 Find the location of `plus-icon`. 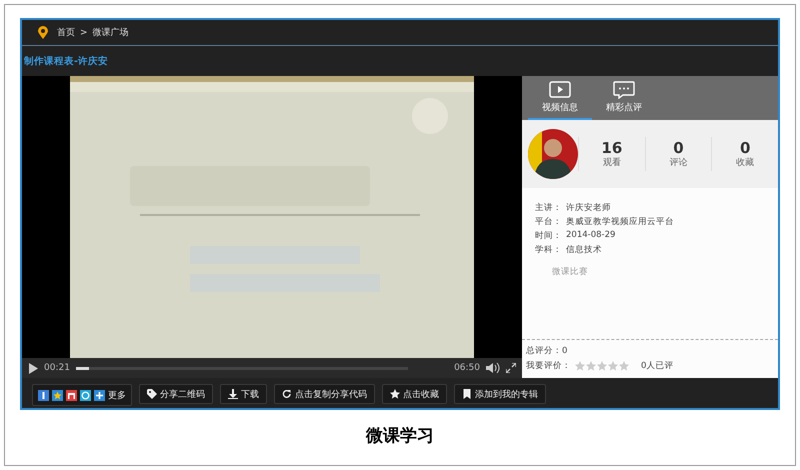

plus-icon is located at coordinates (99, 395).